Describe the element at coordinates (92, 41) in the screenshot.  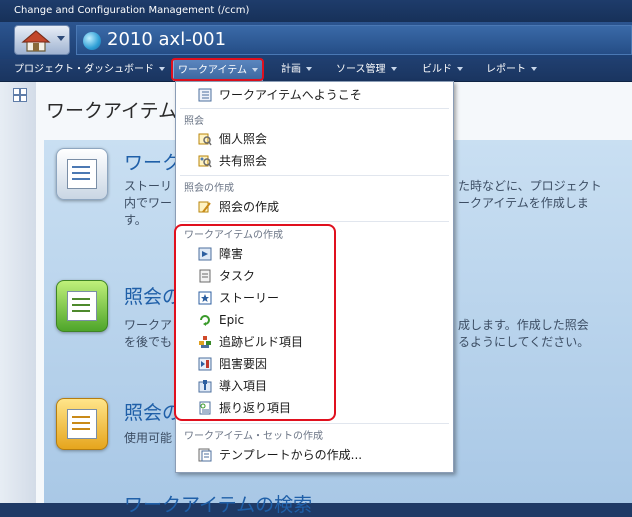
I see `globe-icon` at that location.